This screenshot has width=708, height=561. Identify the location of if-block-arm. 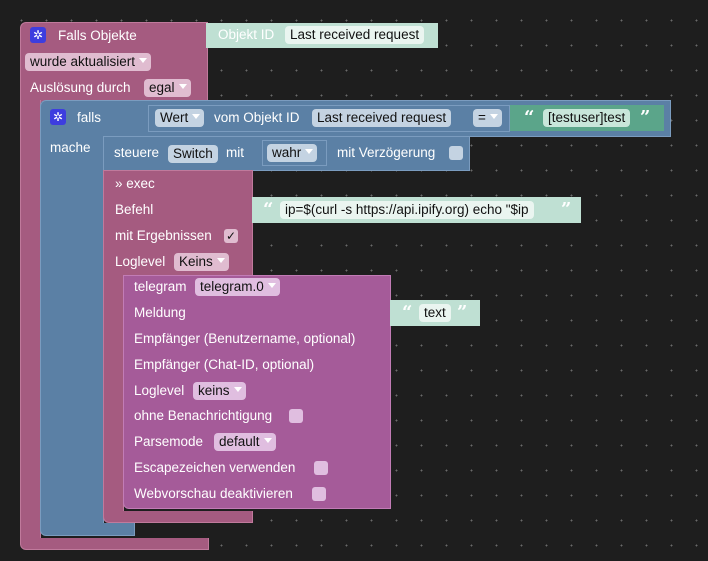
(72, 330).